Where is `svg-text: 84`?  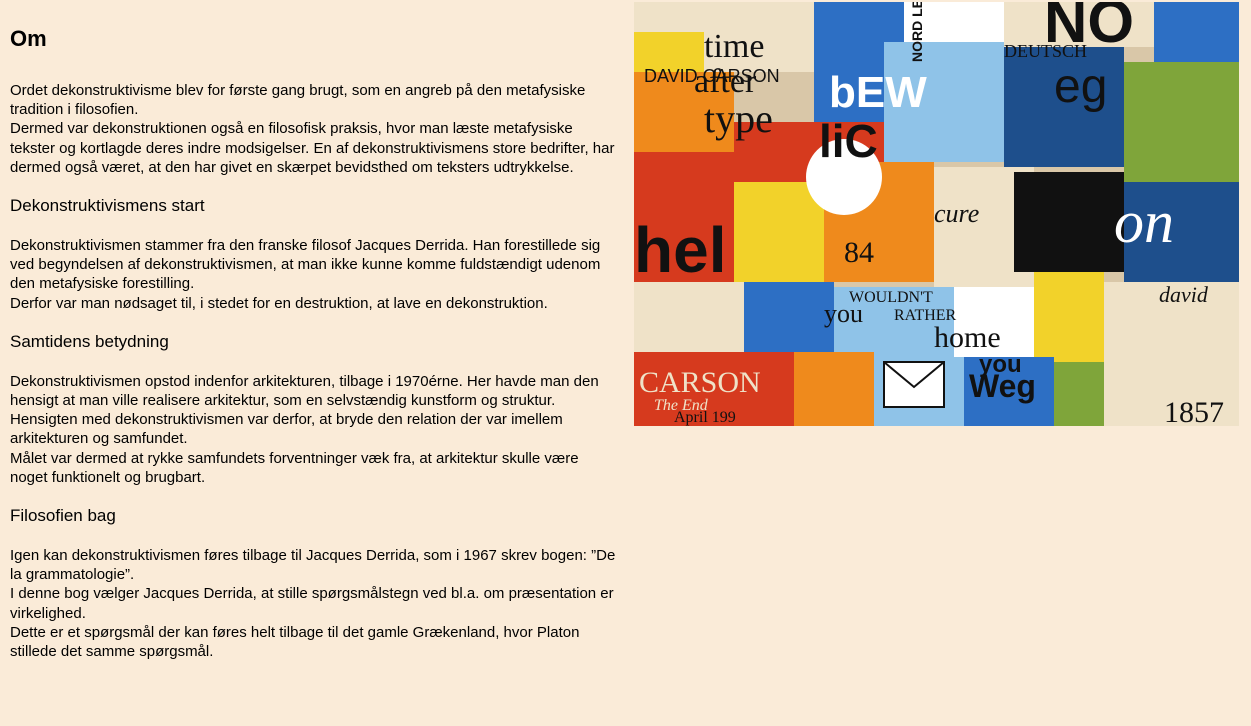 svg-text: 84 is located at coordinates (859, 252).